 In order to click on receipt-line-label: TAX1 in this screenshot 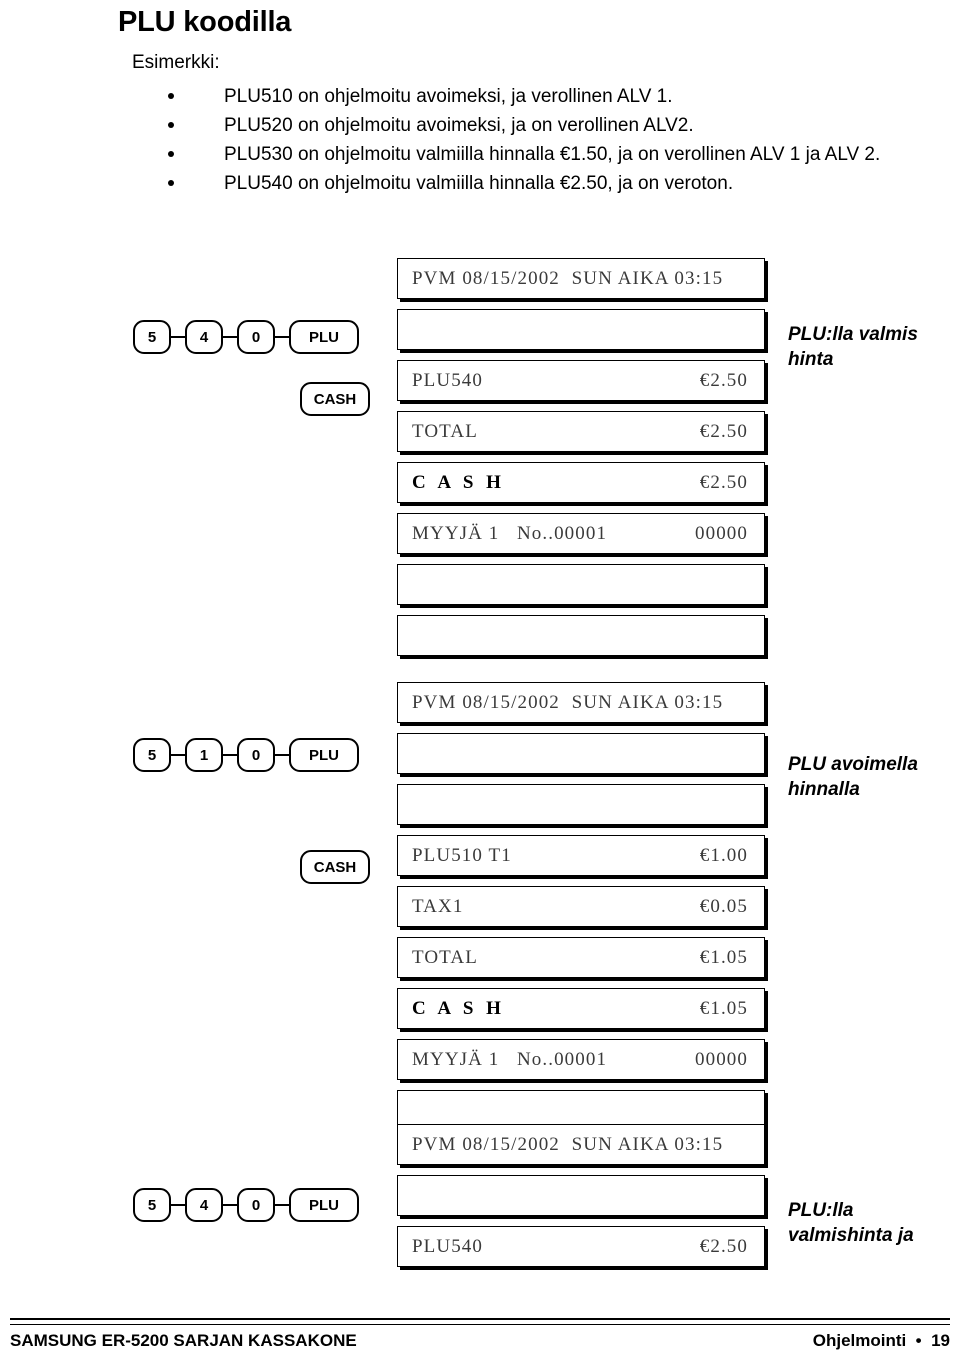, I will do `click(438, 906)`.